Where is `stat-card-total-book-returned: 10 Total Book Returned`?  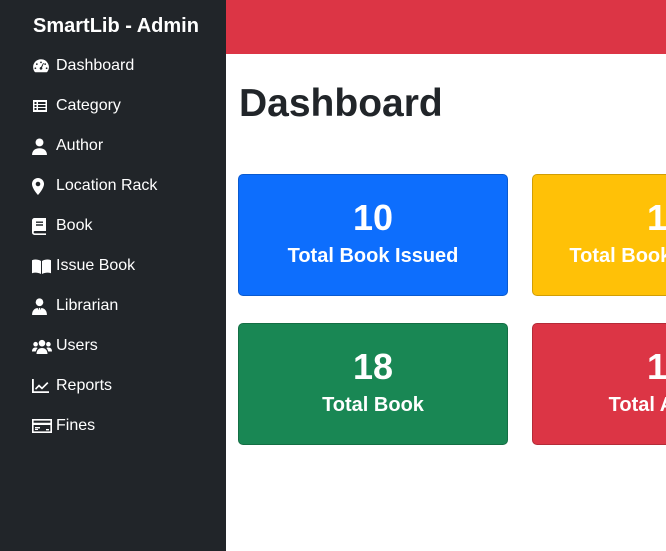
stat-card-total-book-returned: 10 Total Book Returned is located at coordinates (599, 235).